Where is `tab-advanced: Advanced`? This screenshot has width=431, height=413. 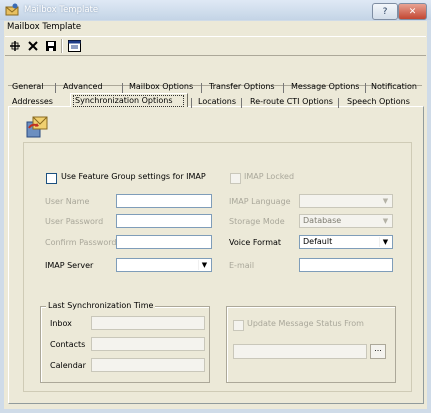 tab-advanced: Advanced is located at coordinates (83, 86).